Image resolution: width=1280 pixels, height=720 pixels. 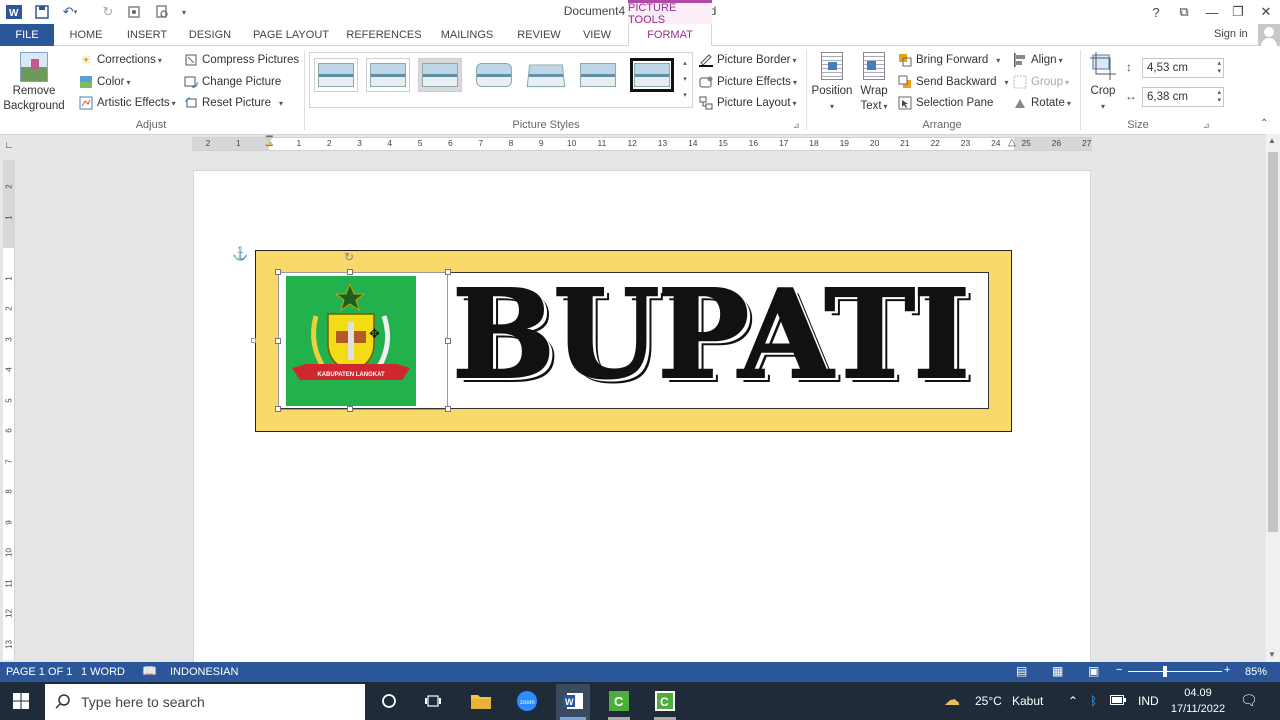 What do you see at coordinates (1212, 12) in the screenshot?
I see `minimize-button: —` at bounding box center [1212, 12].